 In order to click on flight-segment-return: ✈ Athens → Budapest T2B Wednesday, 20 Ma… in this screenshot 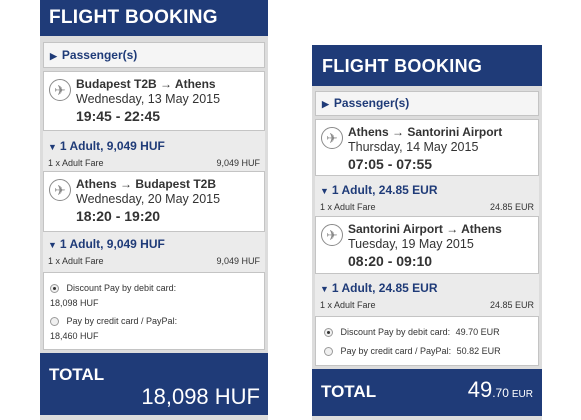, I will do `click(154, 201)`.